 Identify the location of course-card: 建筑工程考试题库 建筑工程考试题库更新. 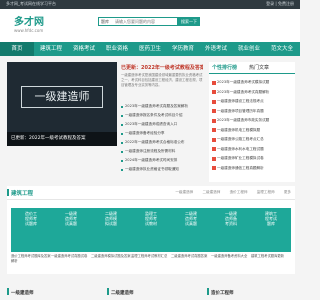
(271, 239).